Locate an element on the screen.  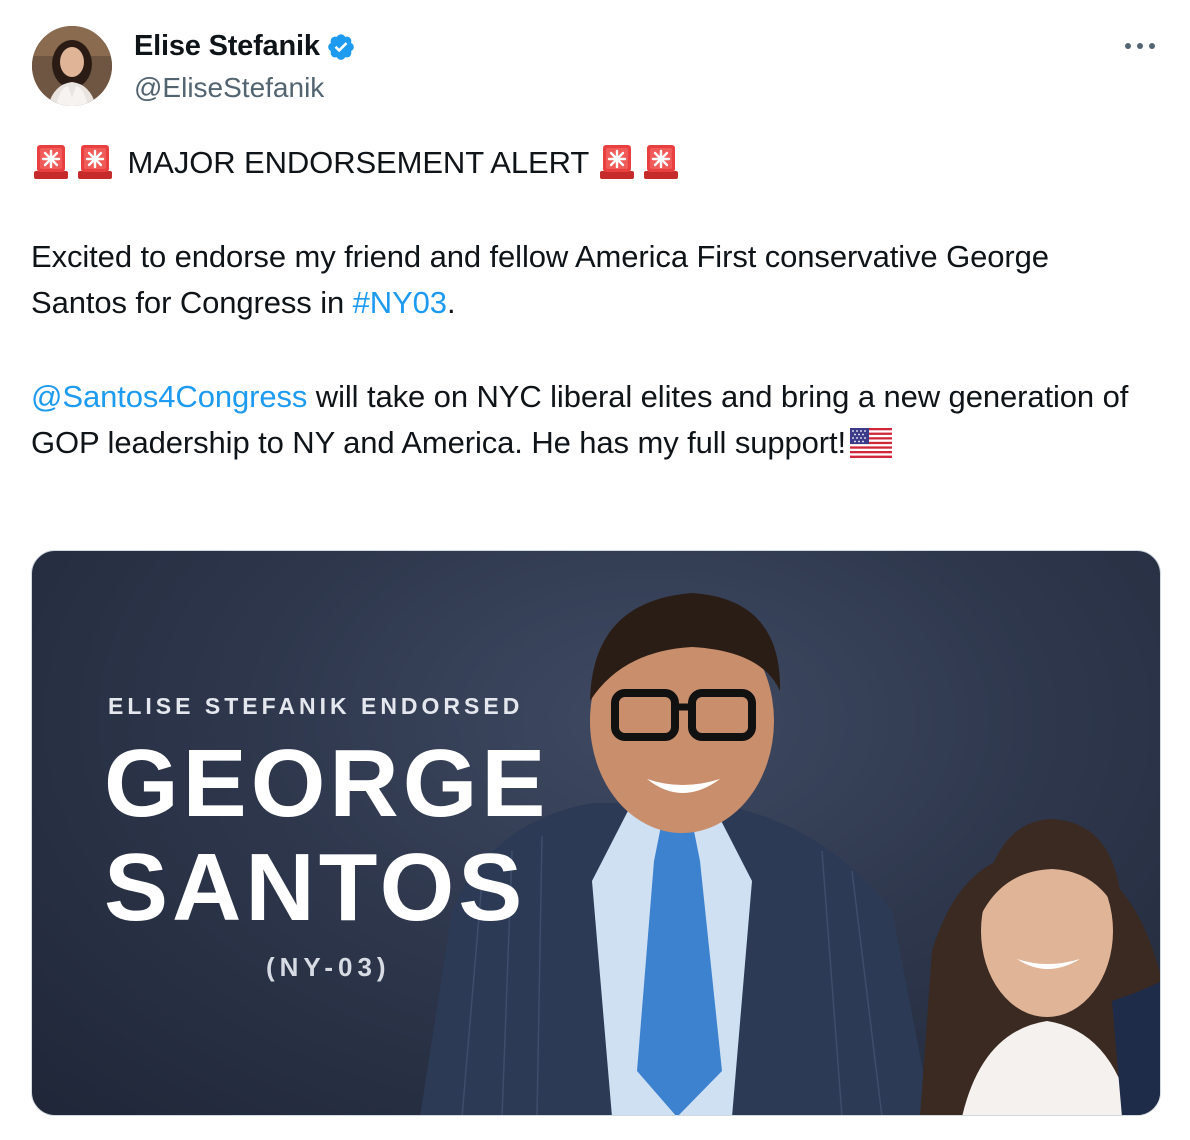
media-name-line2: SANTOS is located at coordinates (315, 887).